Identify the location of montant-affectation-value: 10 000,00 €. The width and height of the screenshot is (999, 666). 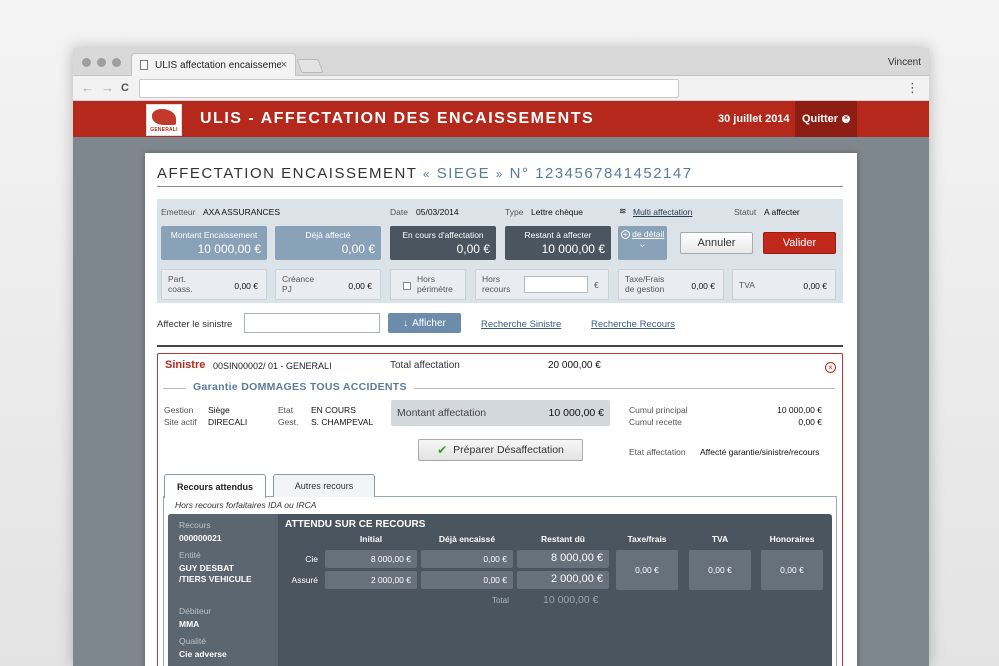
(576, 413).